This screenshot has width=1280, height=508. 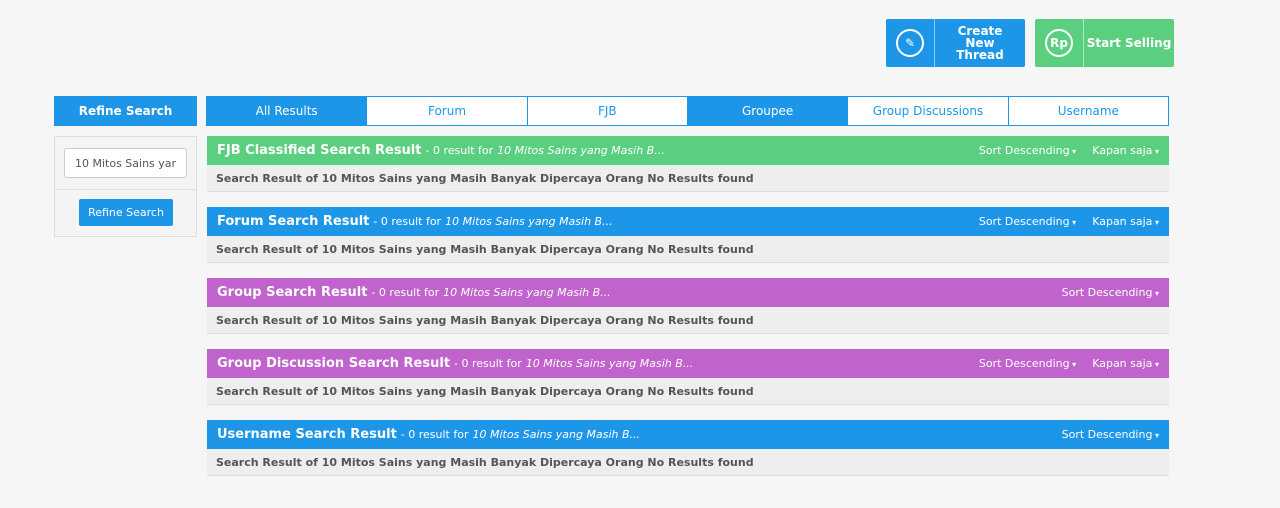 I want to click on search-input, so click(x=125, y=163).